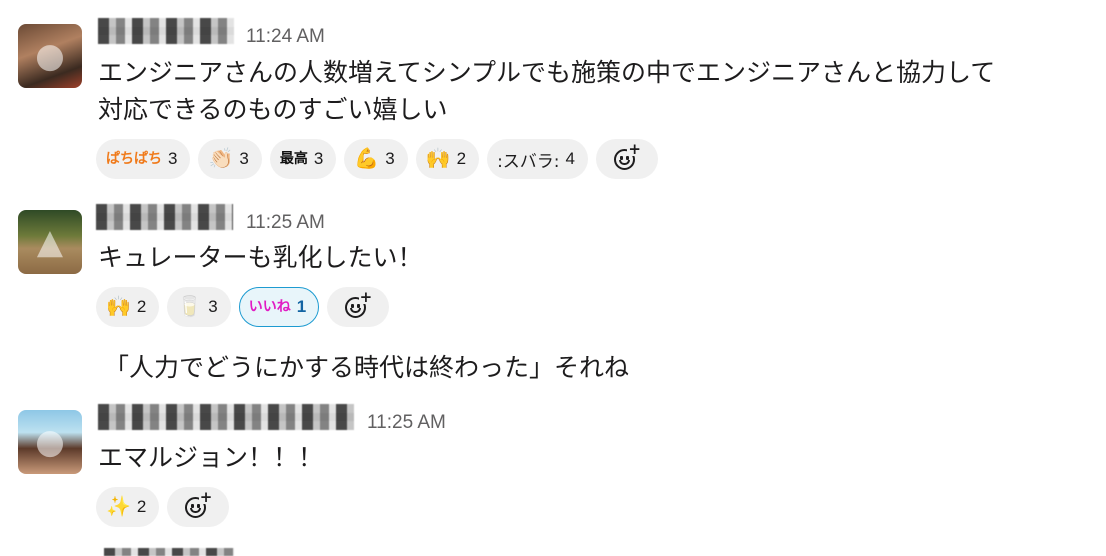 This screenshot has width=1106, height=556. I want to click on saikou-text-emoji: 最高, so click(293, 159).